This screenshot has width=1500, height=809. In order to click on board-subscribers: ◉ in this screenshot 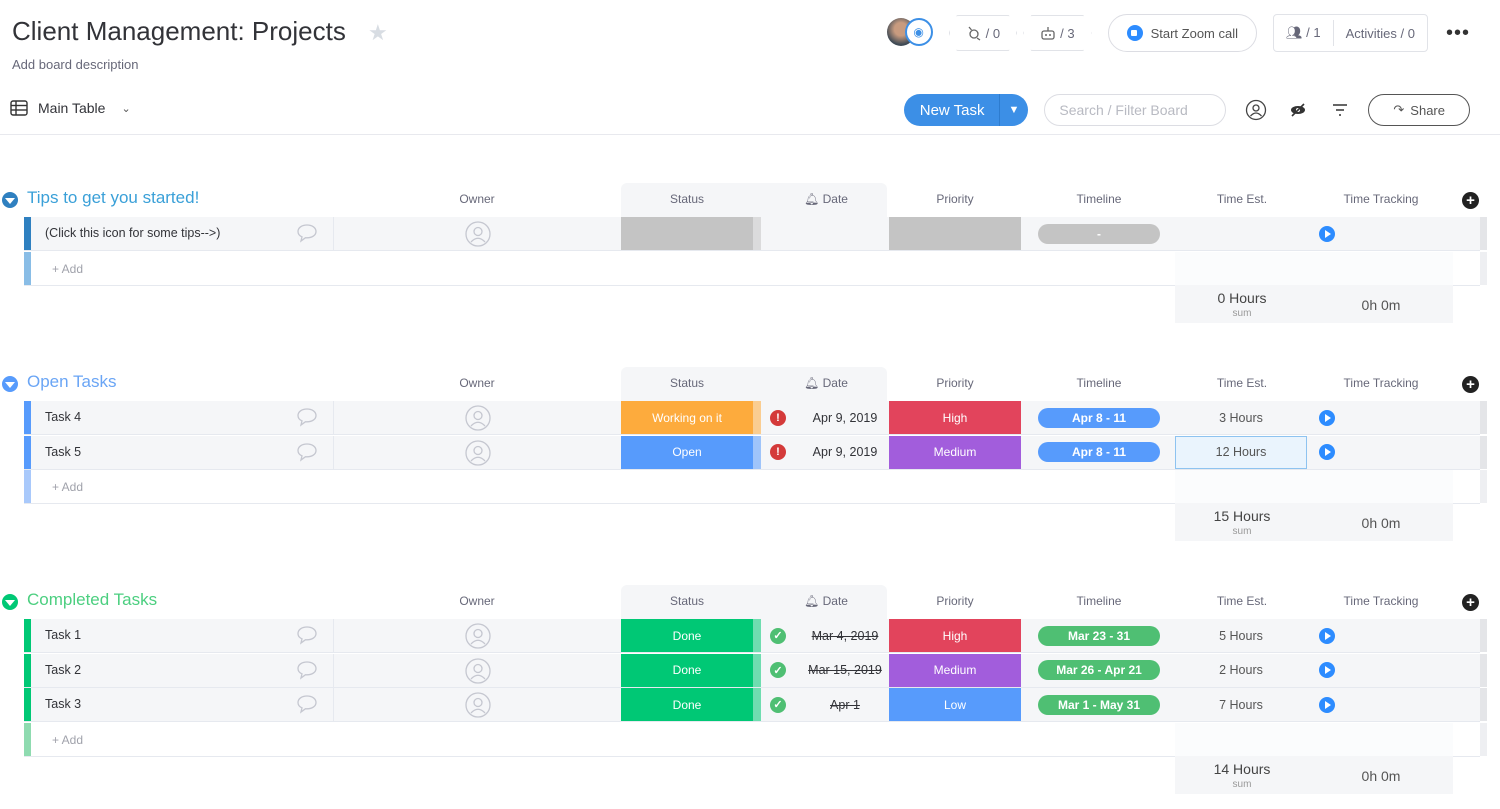, I will do `click(910, 33)`.